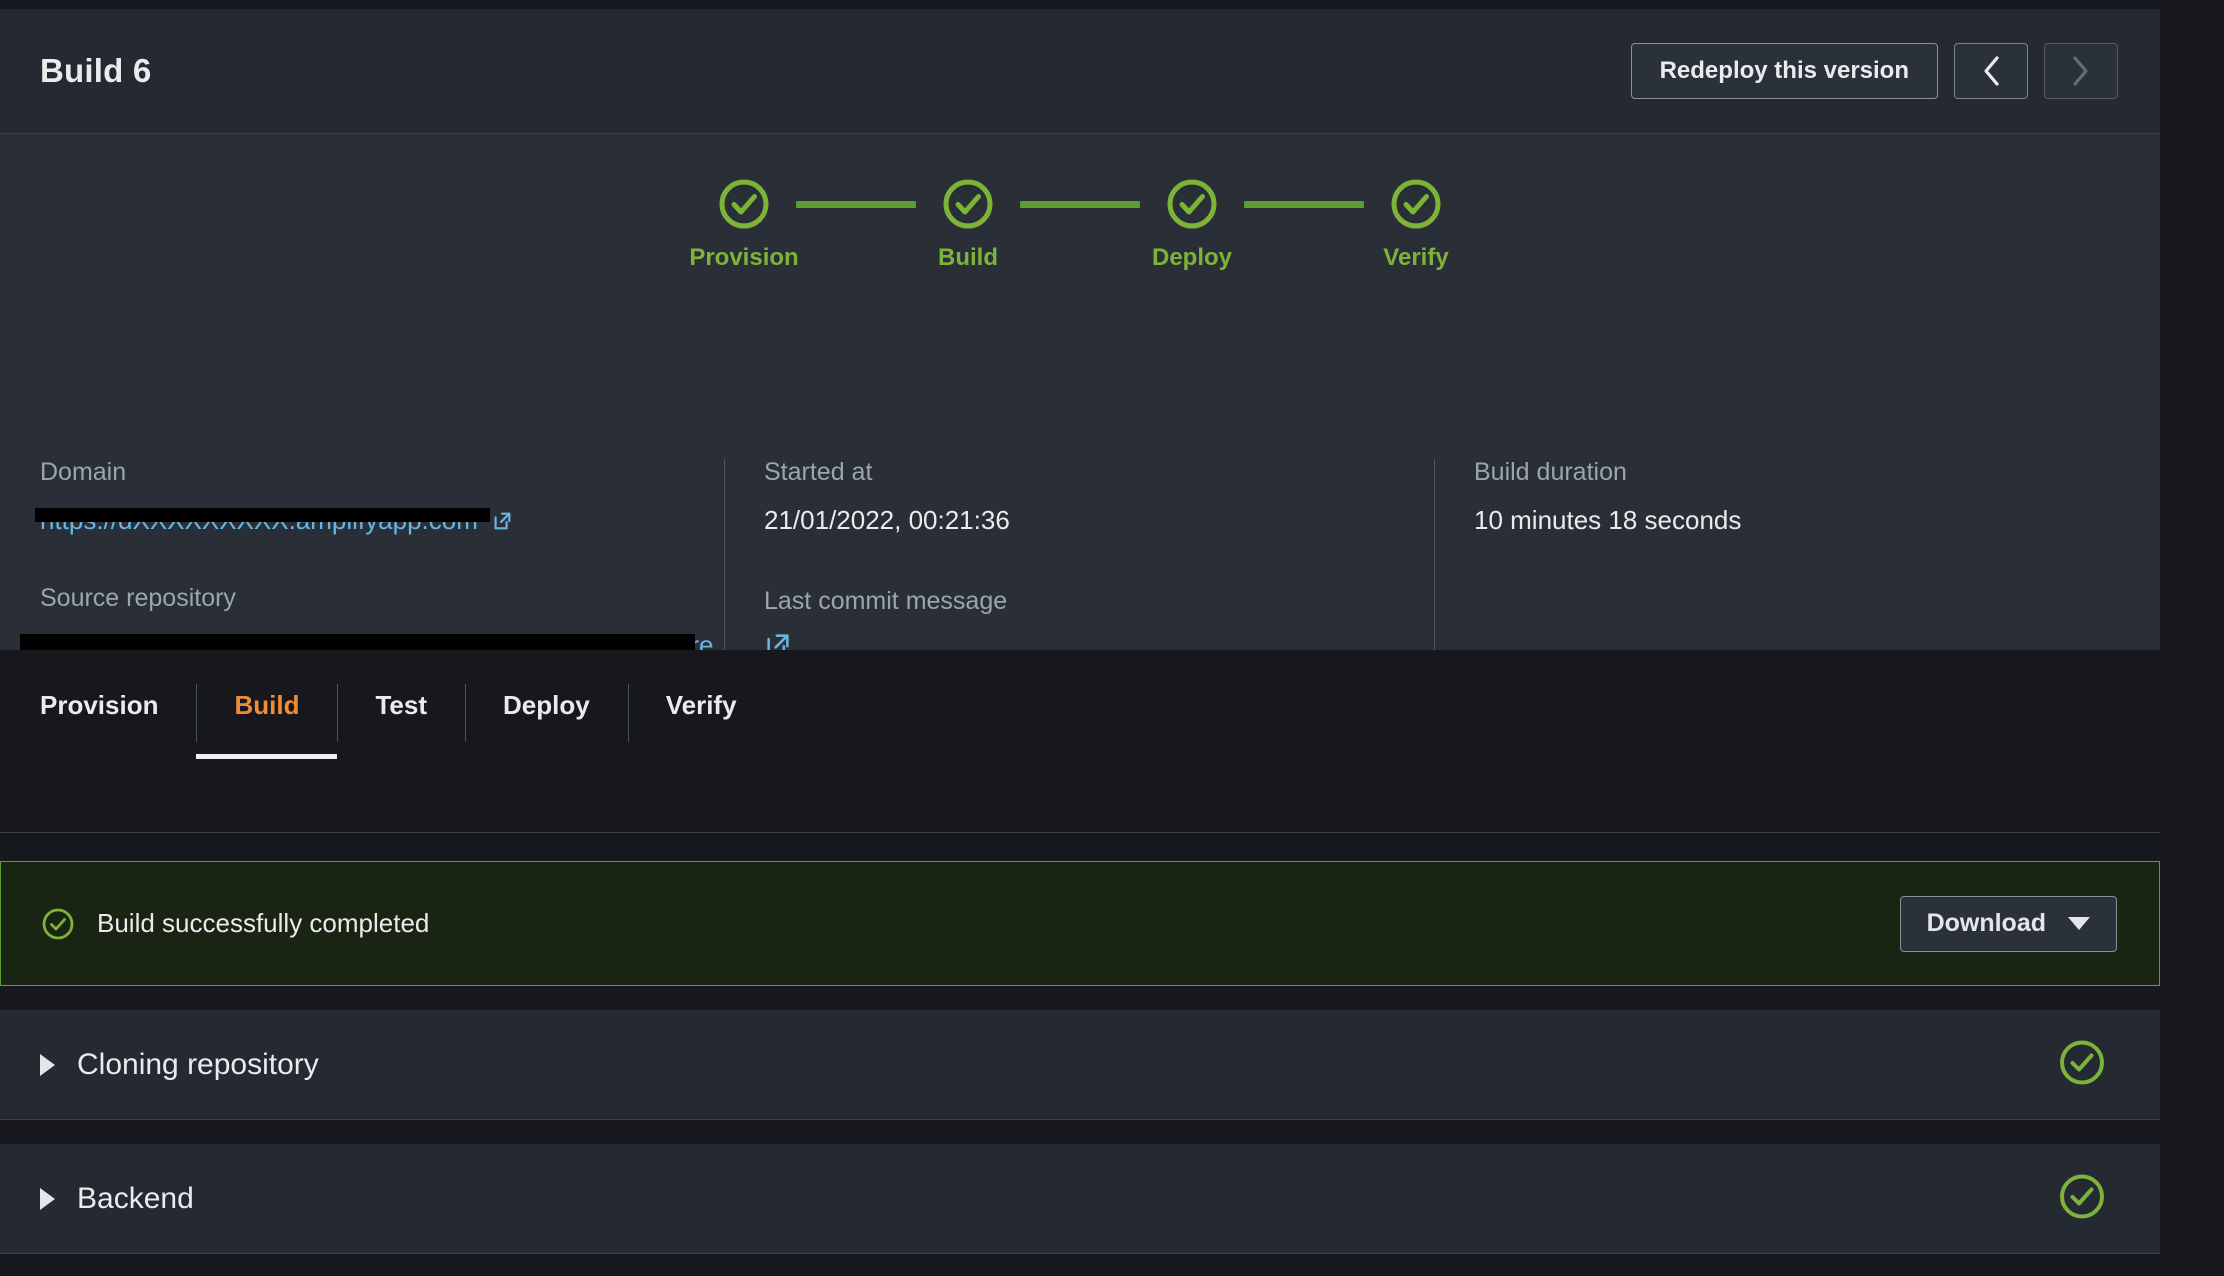  What do you see at coordinates (263, 923) in the screenshot?
I see `banner-message: Build successfully completed` at bounding box center [263, 923].